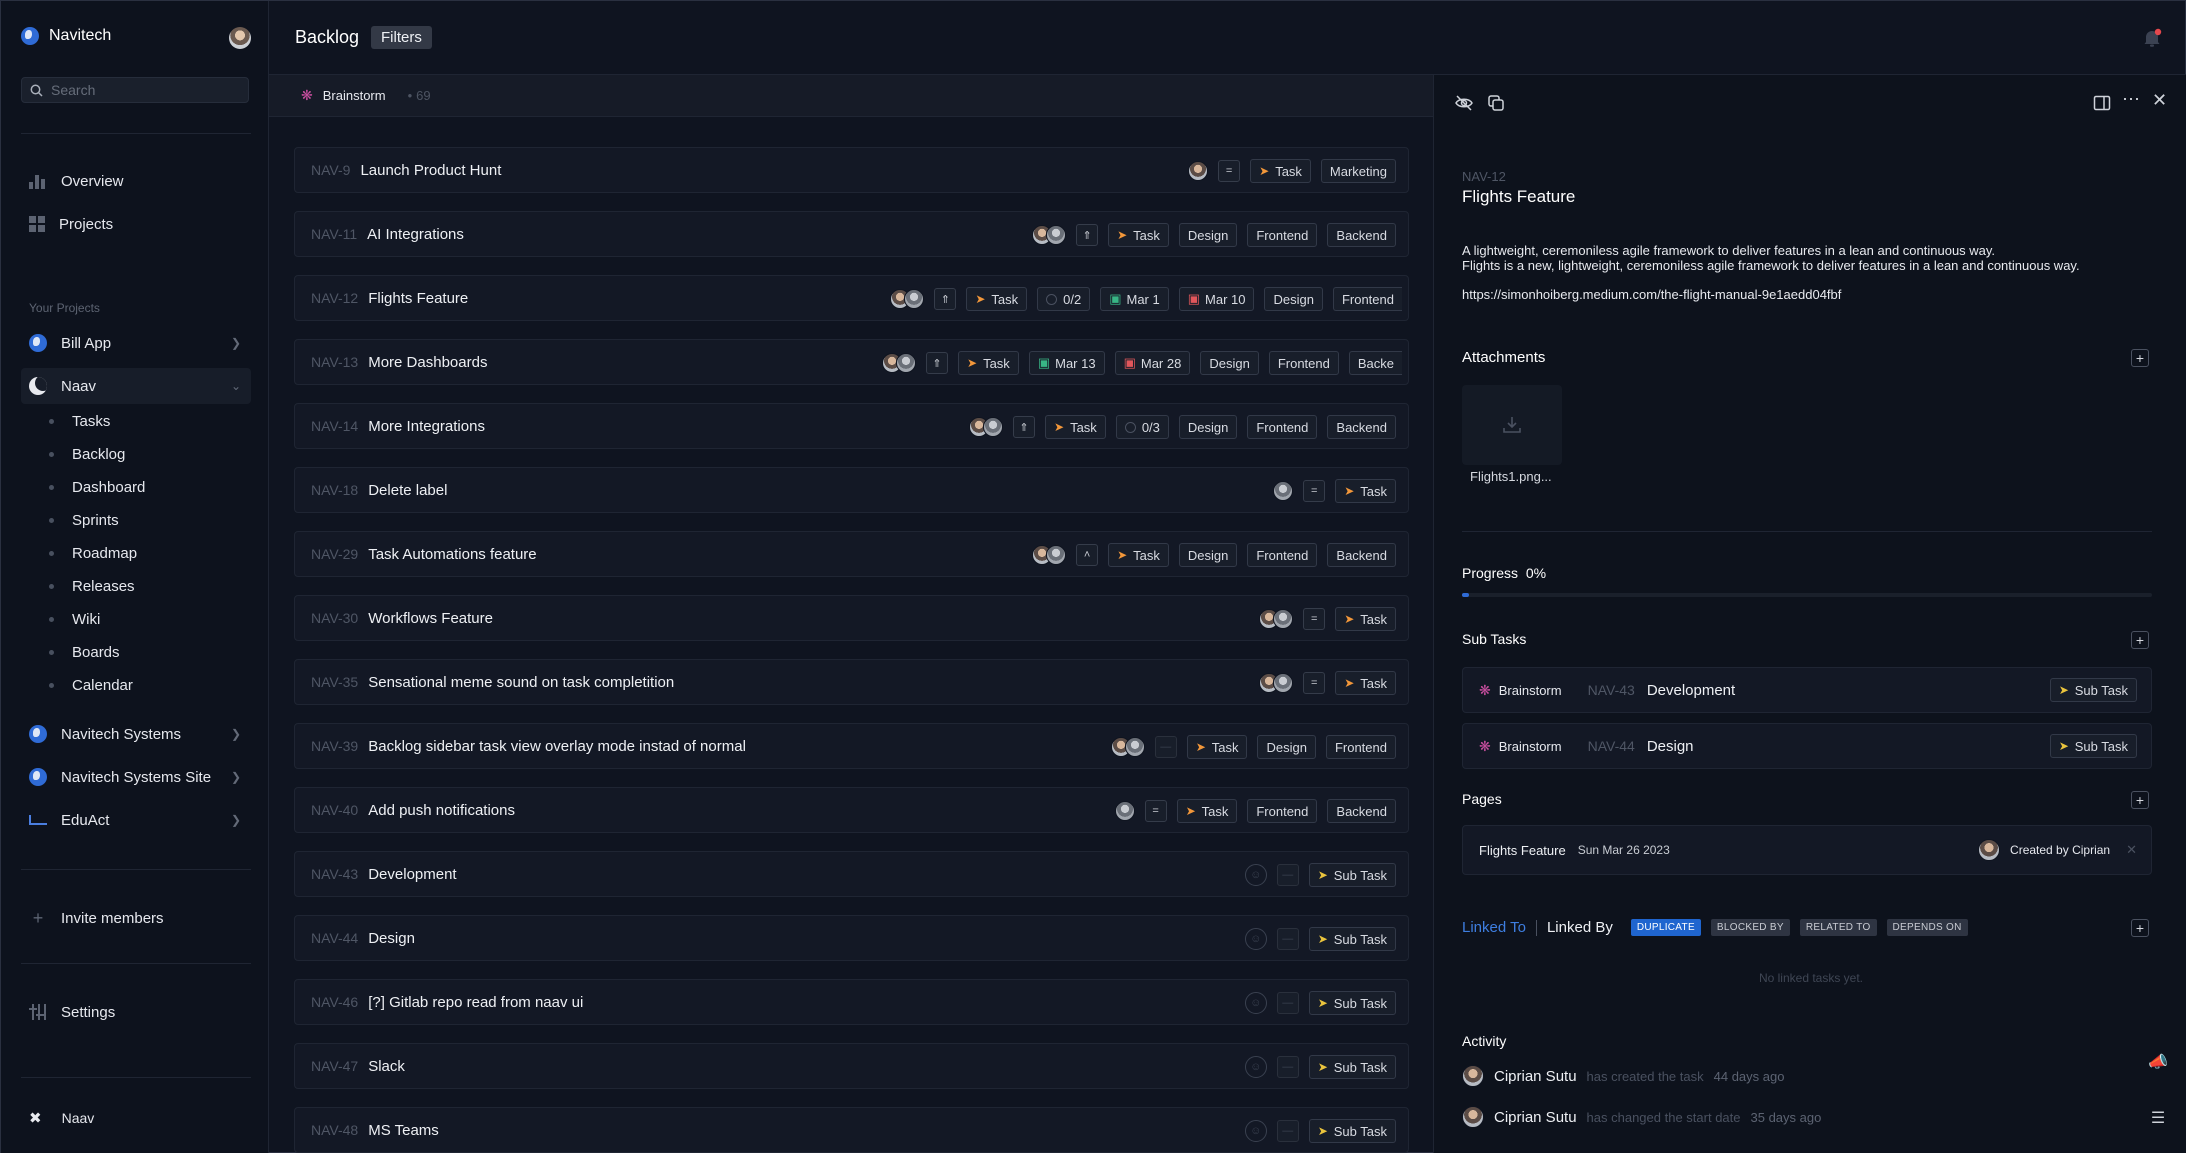  Describe the element at coordinates (136, 181) in the screenshot. I see `nav-overview: Overview` at that location.